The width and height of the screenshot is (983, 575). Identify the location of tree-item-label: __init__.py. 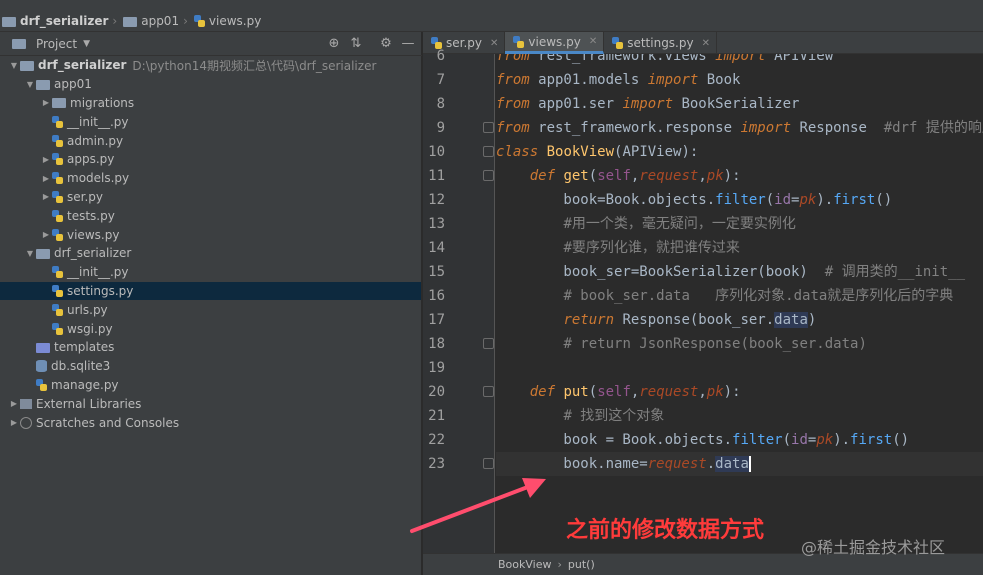
(98, 272).